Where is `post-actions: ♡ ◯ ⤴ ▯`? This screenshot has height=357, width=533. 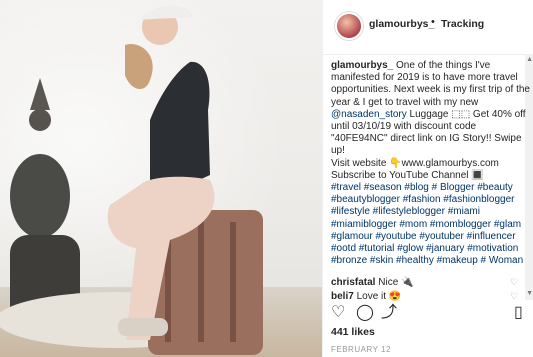 post-actions: ♡ ◯ ⤴ ▯ is located at coordinates (431, 314).